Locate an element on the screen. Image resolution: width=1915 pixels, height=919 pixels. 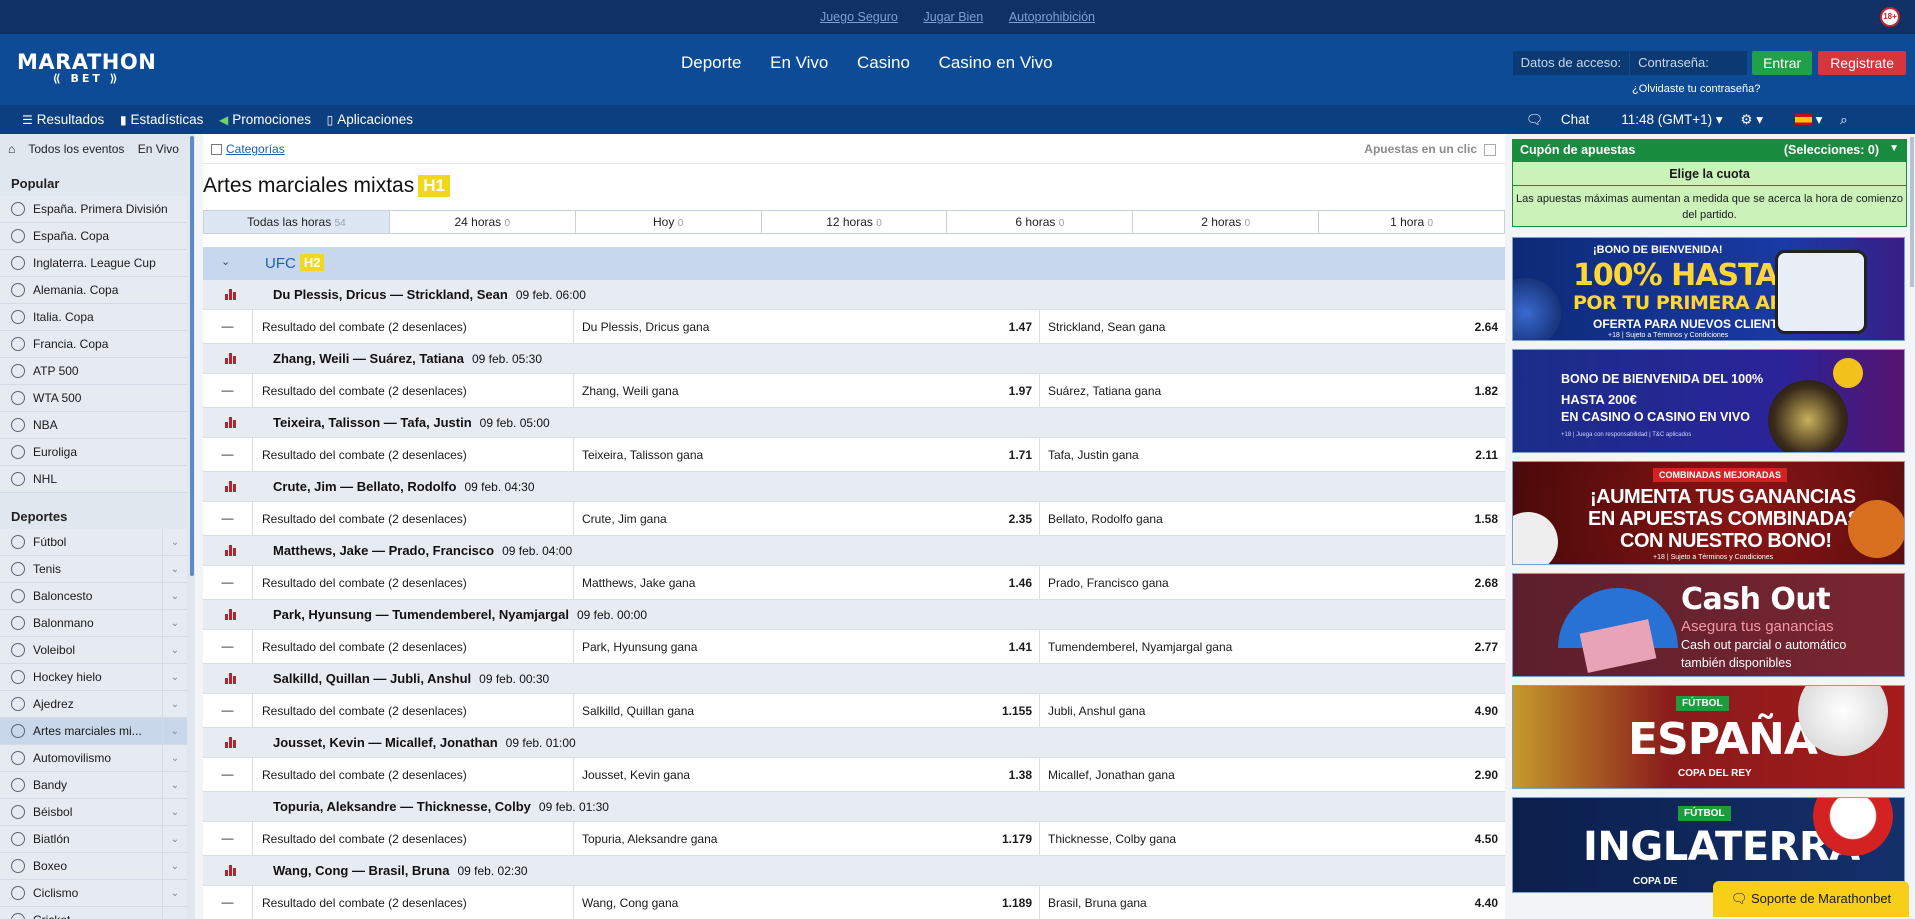
time-filter-12-horas: 12 horas 0 is located at coordinates (855, 222).